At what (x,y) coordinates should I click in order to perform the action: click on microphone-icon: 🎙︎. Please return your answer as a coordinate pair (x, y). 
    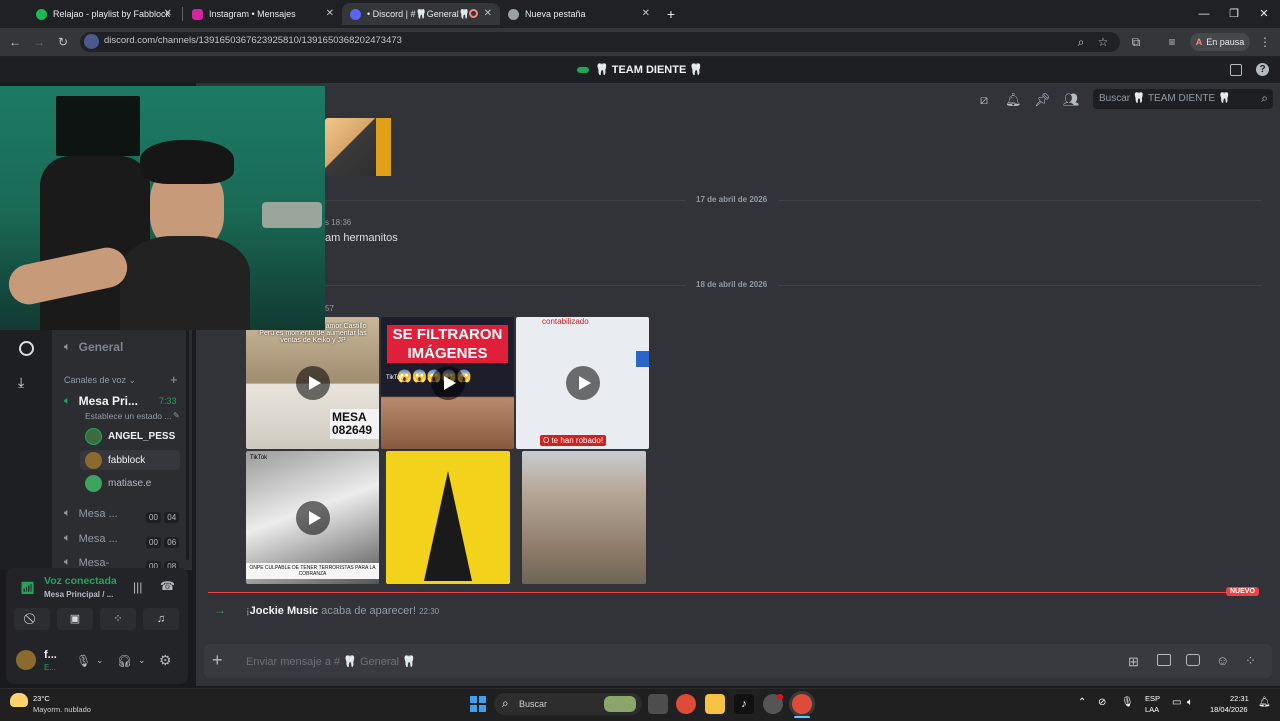
    Looking at the image, I should click on (83, 661).